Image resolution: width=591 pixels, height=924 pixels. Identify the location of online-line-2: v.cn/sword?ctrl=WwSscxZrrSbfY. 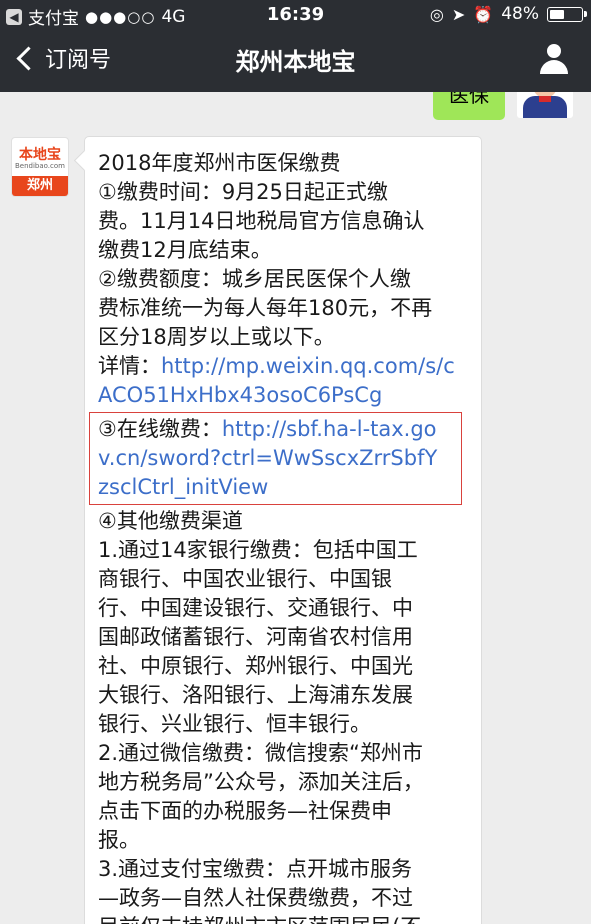
(279, 458).